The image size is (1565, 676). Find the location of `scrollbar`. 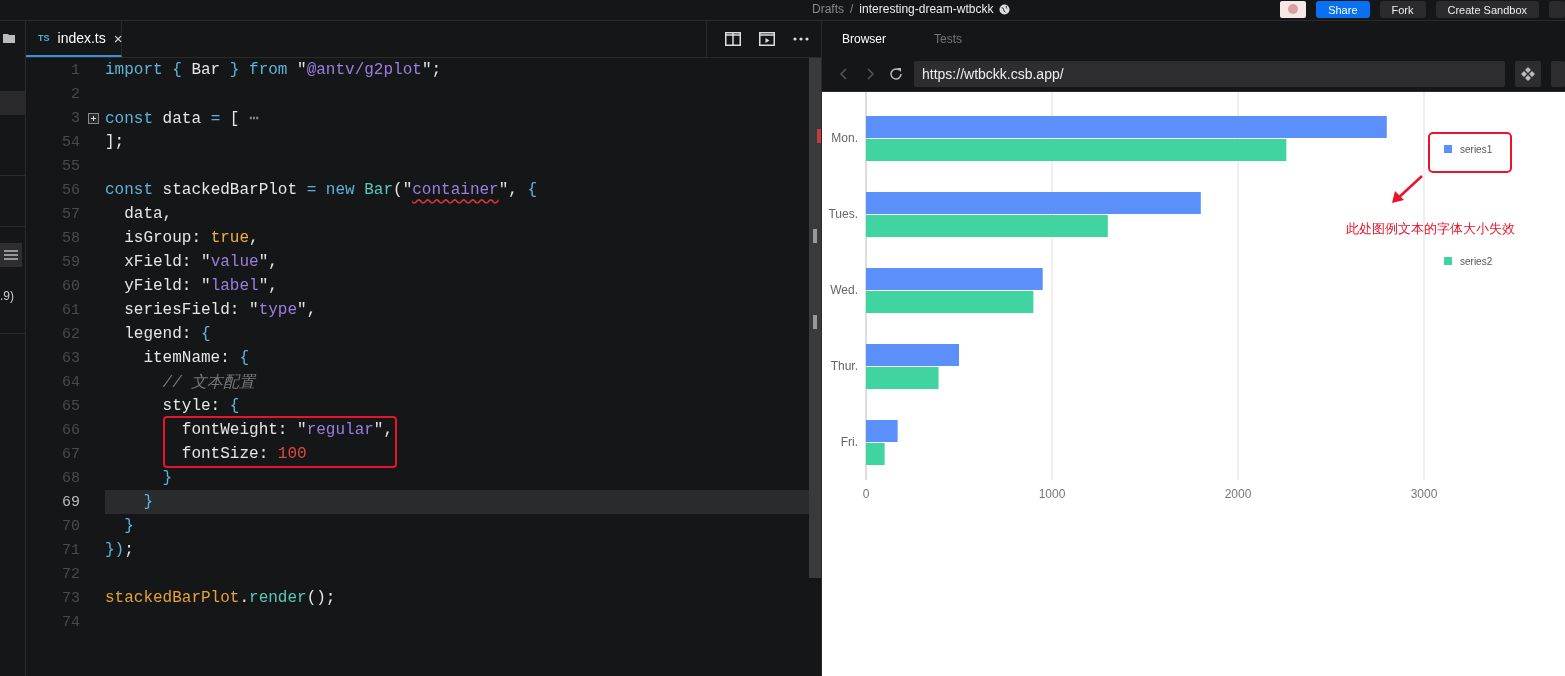

scrollbar is located at coordinates (815, 318).